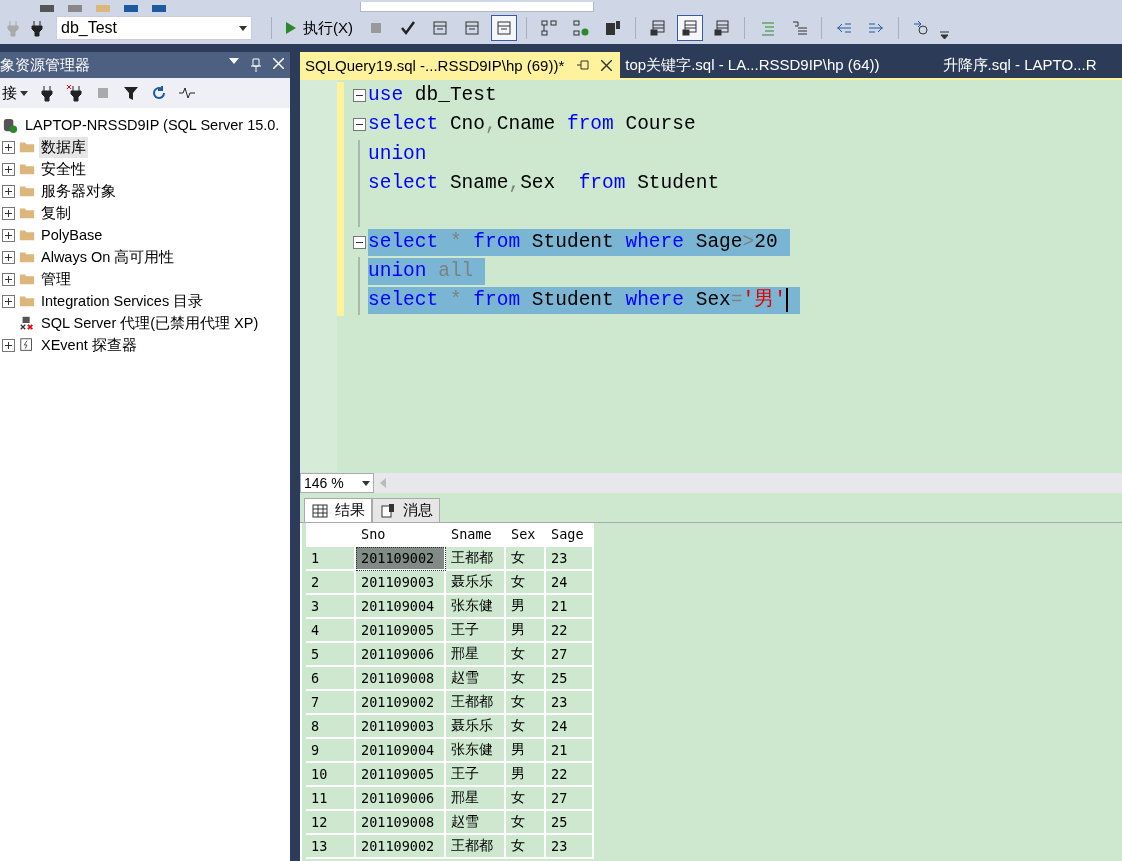 This screenshot has height=861, width=1122. What do you see at coordinates (570, 583) in the screenshot?
I see `table-cell: 24` at bounding box center [570, 583].